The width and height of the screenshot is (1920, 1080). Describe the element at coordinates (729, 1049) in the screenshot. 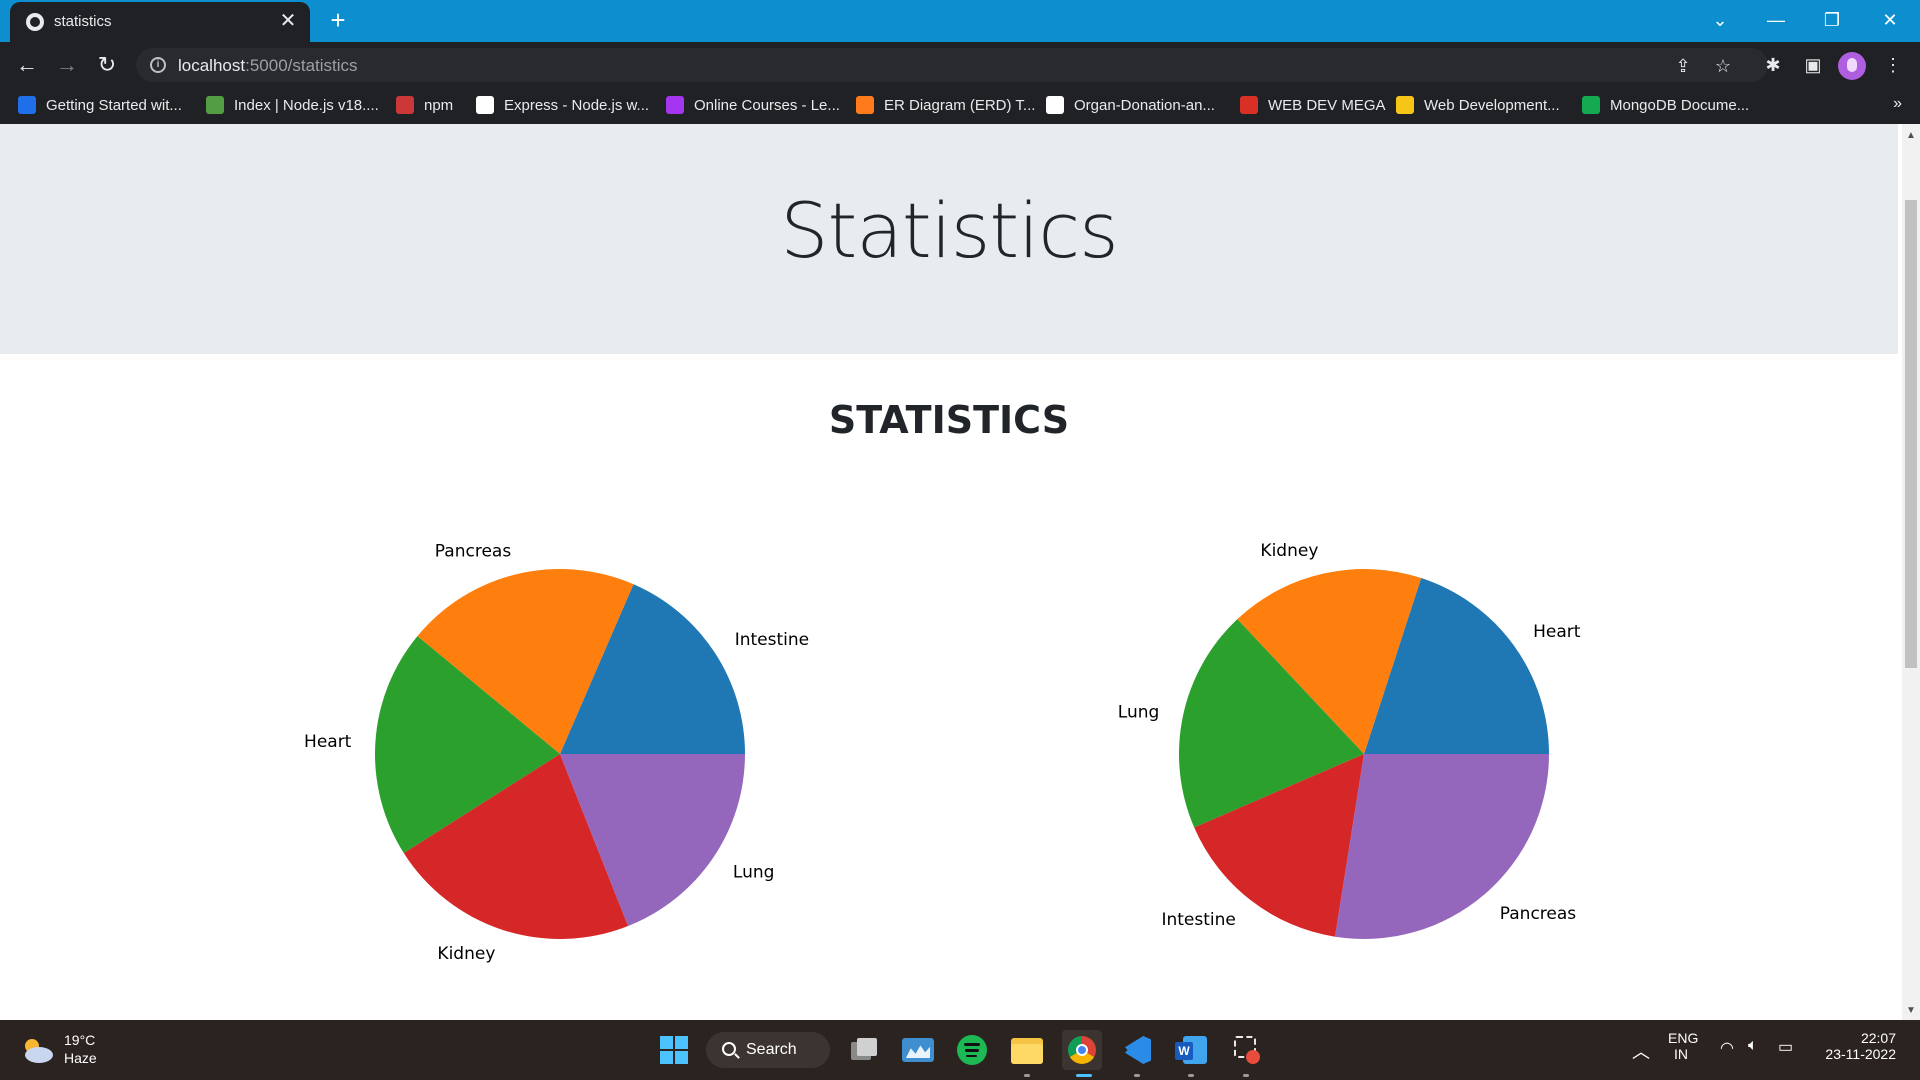

I see `search-icon` at that location.